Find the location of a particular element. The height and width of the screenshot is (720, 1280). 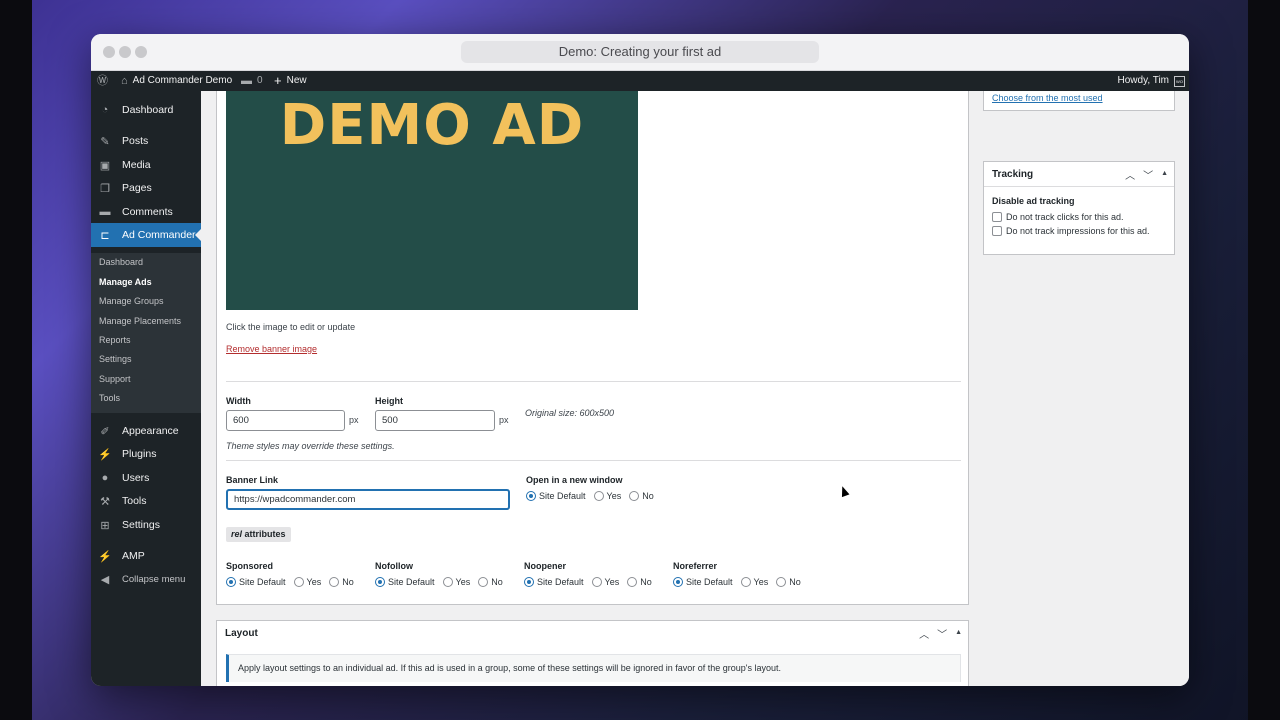

comments-link: ▬ 0 is located at coordinates (252, 81).